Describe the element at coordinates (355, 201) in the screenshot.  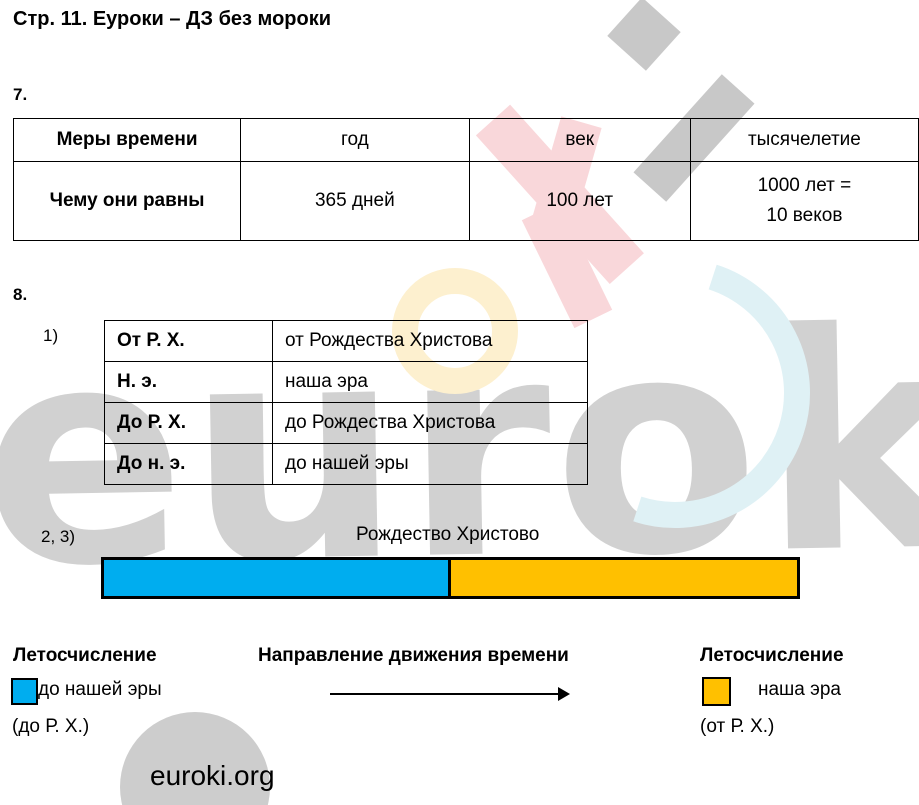
I see `cell-year-value: 365 дней` at that location.